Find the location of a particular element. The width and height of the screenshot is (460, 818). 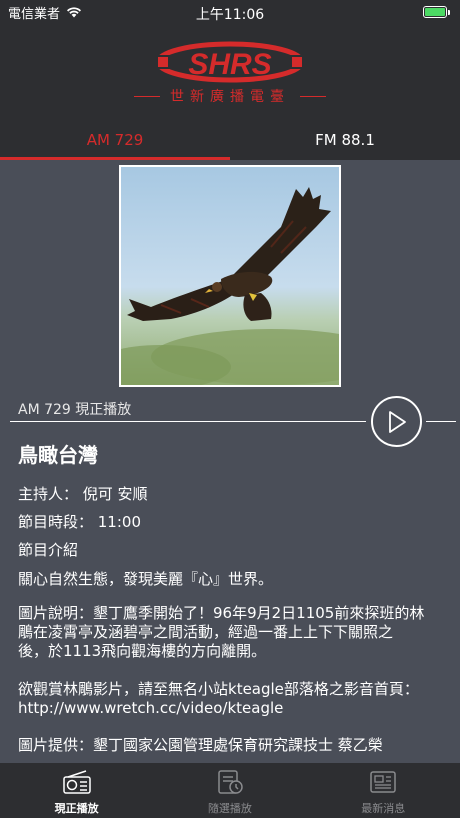

shrs-logo: SHRS is located at coordinates (230, 62).